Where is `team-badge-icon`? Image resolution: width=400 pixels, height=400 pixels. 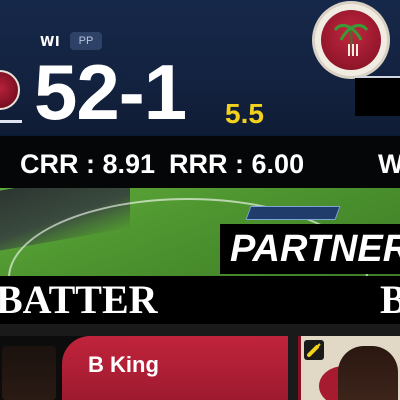 team-badge-icon is located at coordinates (10, 90).